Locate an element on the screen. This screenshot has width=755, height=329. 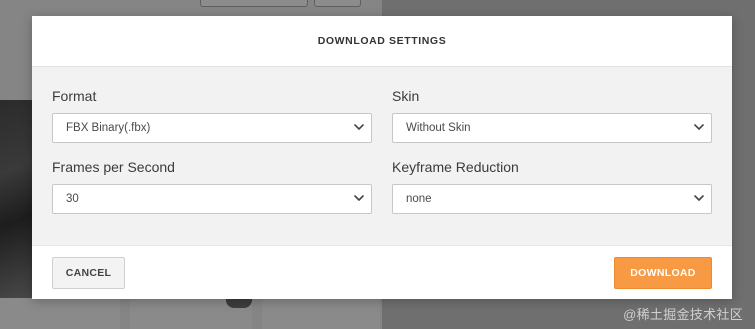
keyframe-reduction-field: Keyframe Reduction none is located at coordinates (552, 186).